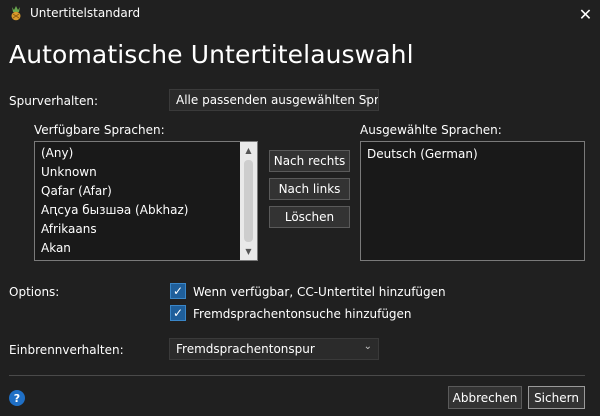  What do you see at coordinates (16, 13) in the screenshot?
I see `handbrake-pineapple-icon` at bounding box center [16, 13].